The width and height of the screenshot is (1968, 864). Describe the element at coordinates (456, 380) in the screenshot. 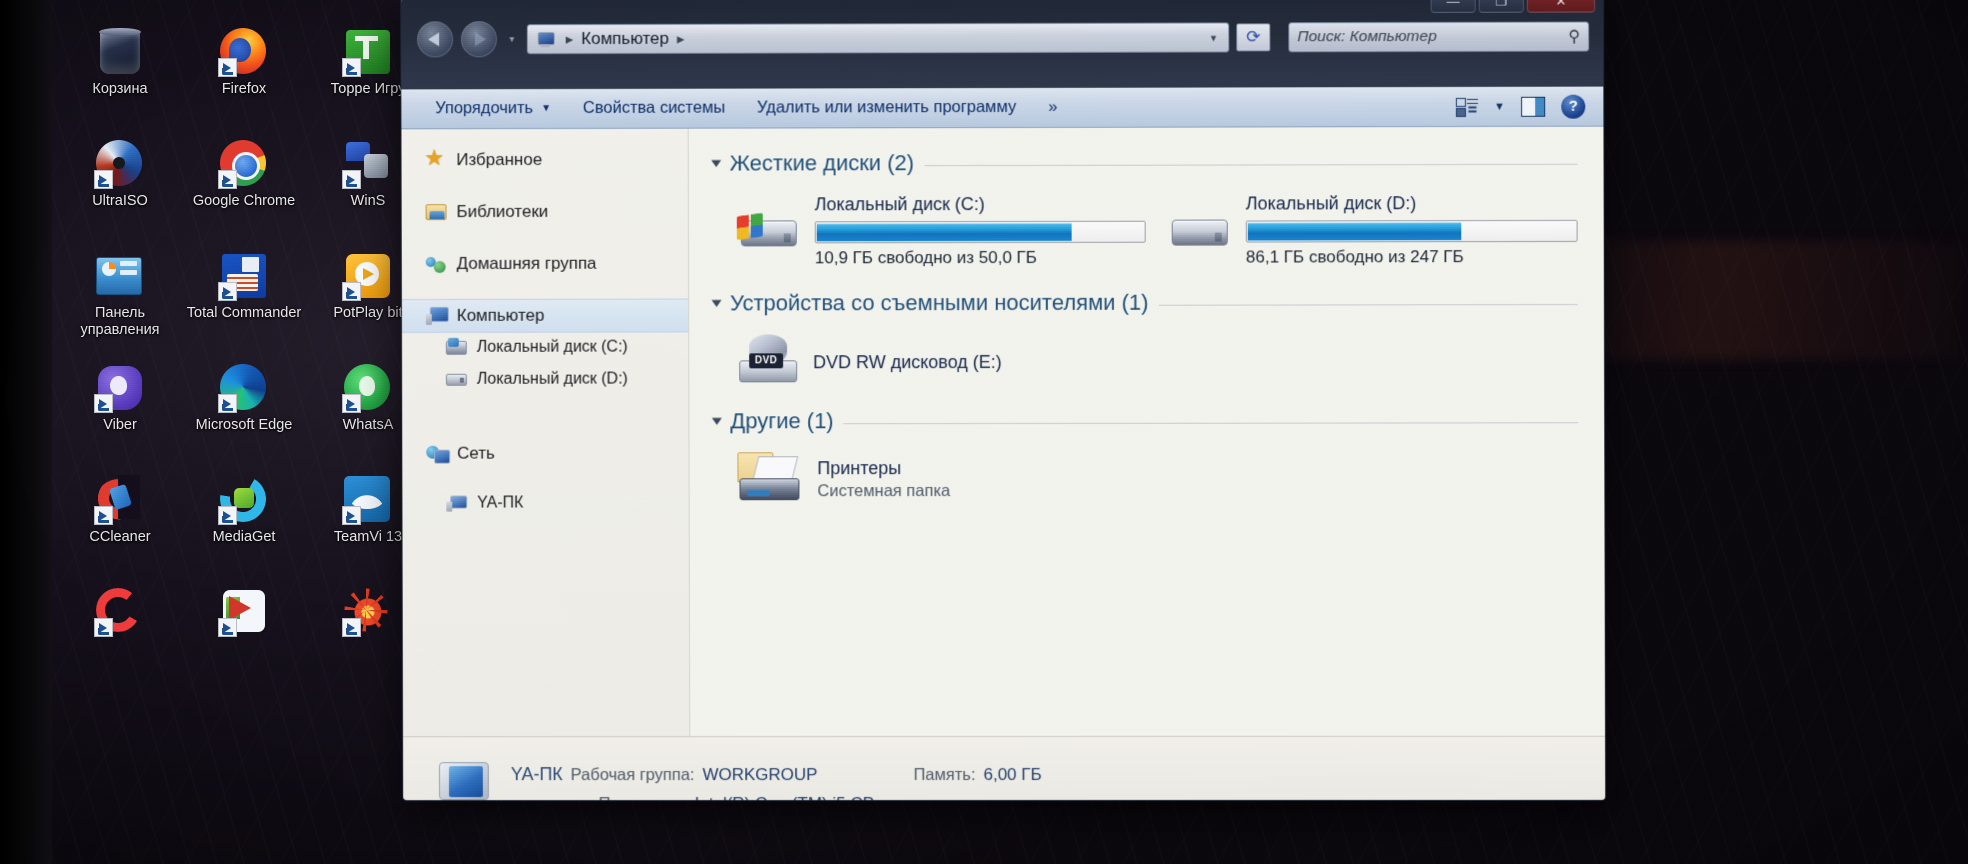

I see `drive-d-icon` at that location.